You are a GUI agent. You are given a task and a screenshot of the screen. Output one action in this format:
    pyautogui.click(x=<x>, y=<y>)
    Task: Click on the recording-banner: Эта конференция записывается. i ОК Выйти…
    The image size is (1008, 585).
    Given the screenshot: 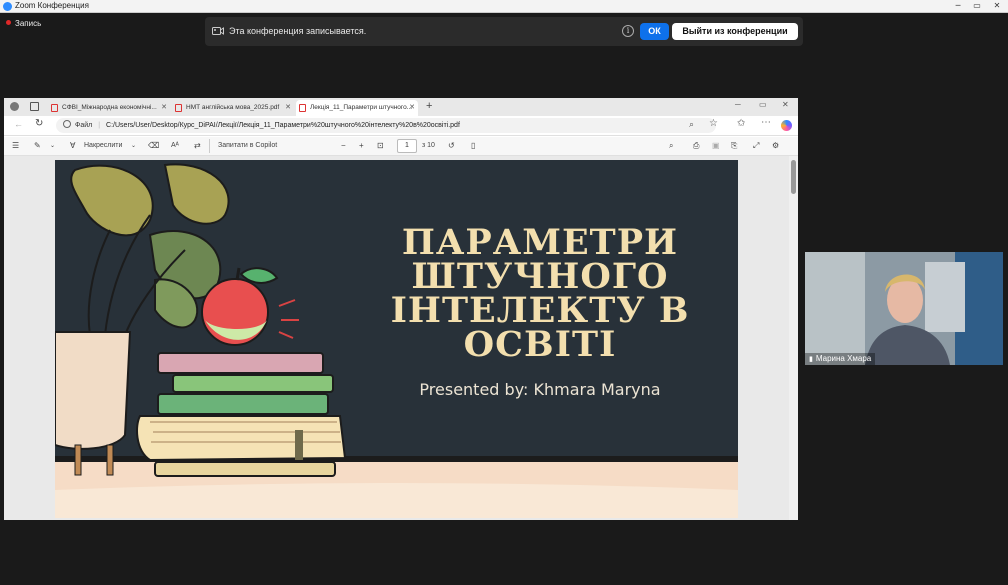 What is the action you would take?
    pyautogui.click(x=504, y=31)
    